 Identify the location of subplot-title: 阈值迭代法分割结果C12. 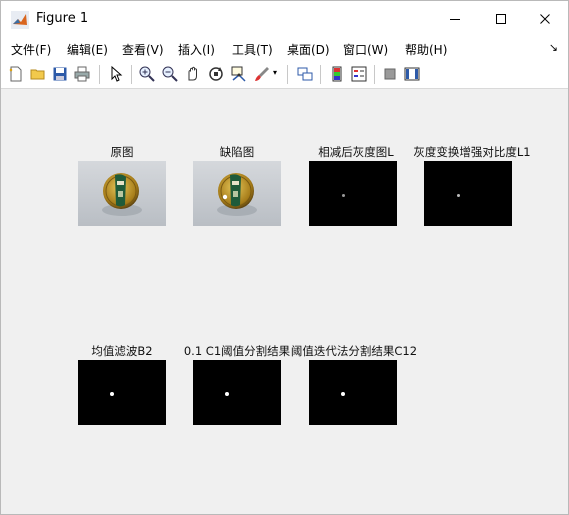
(354, 351).